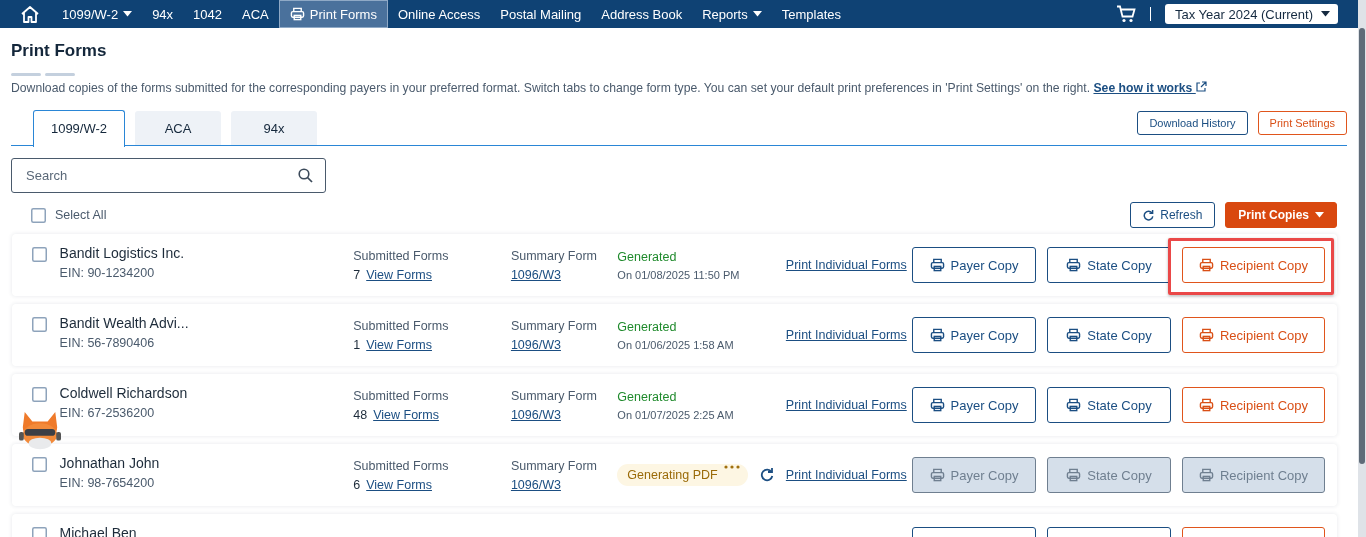 This screenshot has width=1366, height=537. What do you see at coordinates (1150, 88) in the screenshot?
I see `help-link: See how it works` at bounding box center [1150, 88].